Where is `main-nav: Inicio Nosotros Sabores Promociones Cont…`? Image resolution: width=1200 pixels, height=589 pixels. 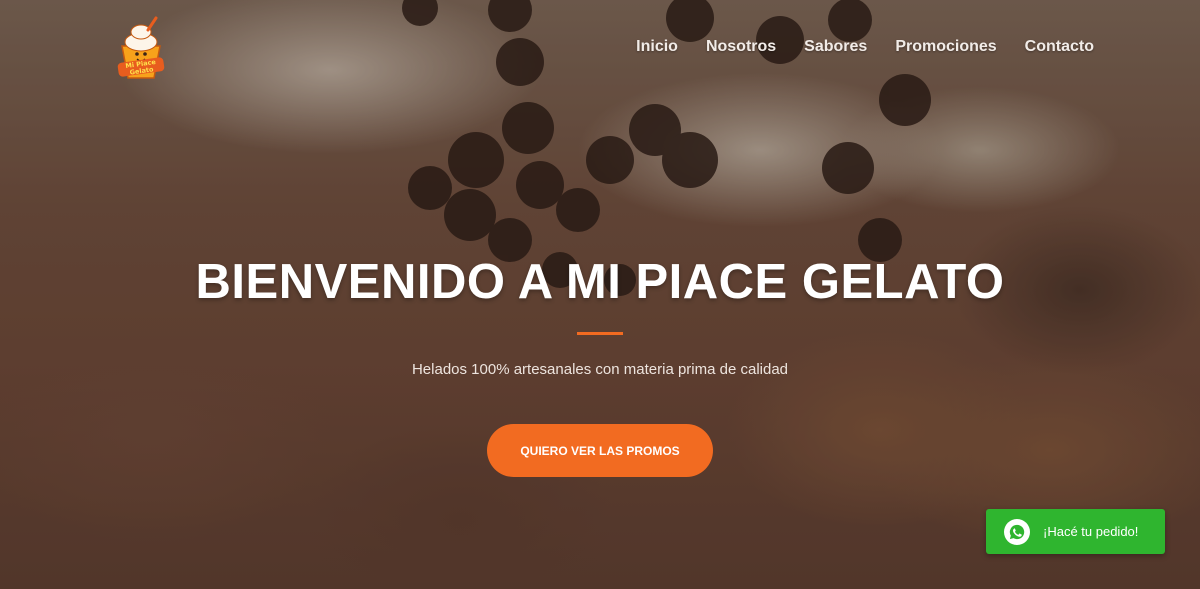 main-nav: Inicio Nosotros Sabores Promociones Cont… is located at coordinates (865, 47).